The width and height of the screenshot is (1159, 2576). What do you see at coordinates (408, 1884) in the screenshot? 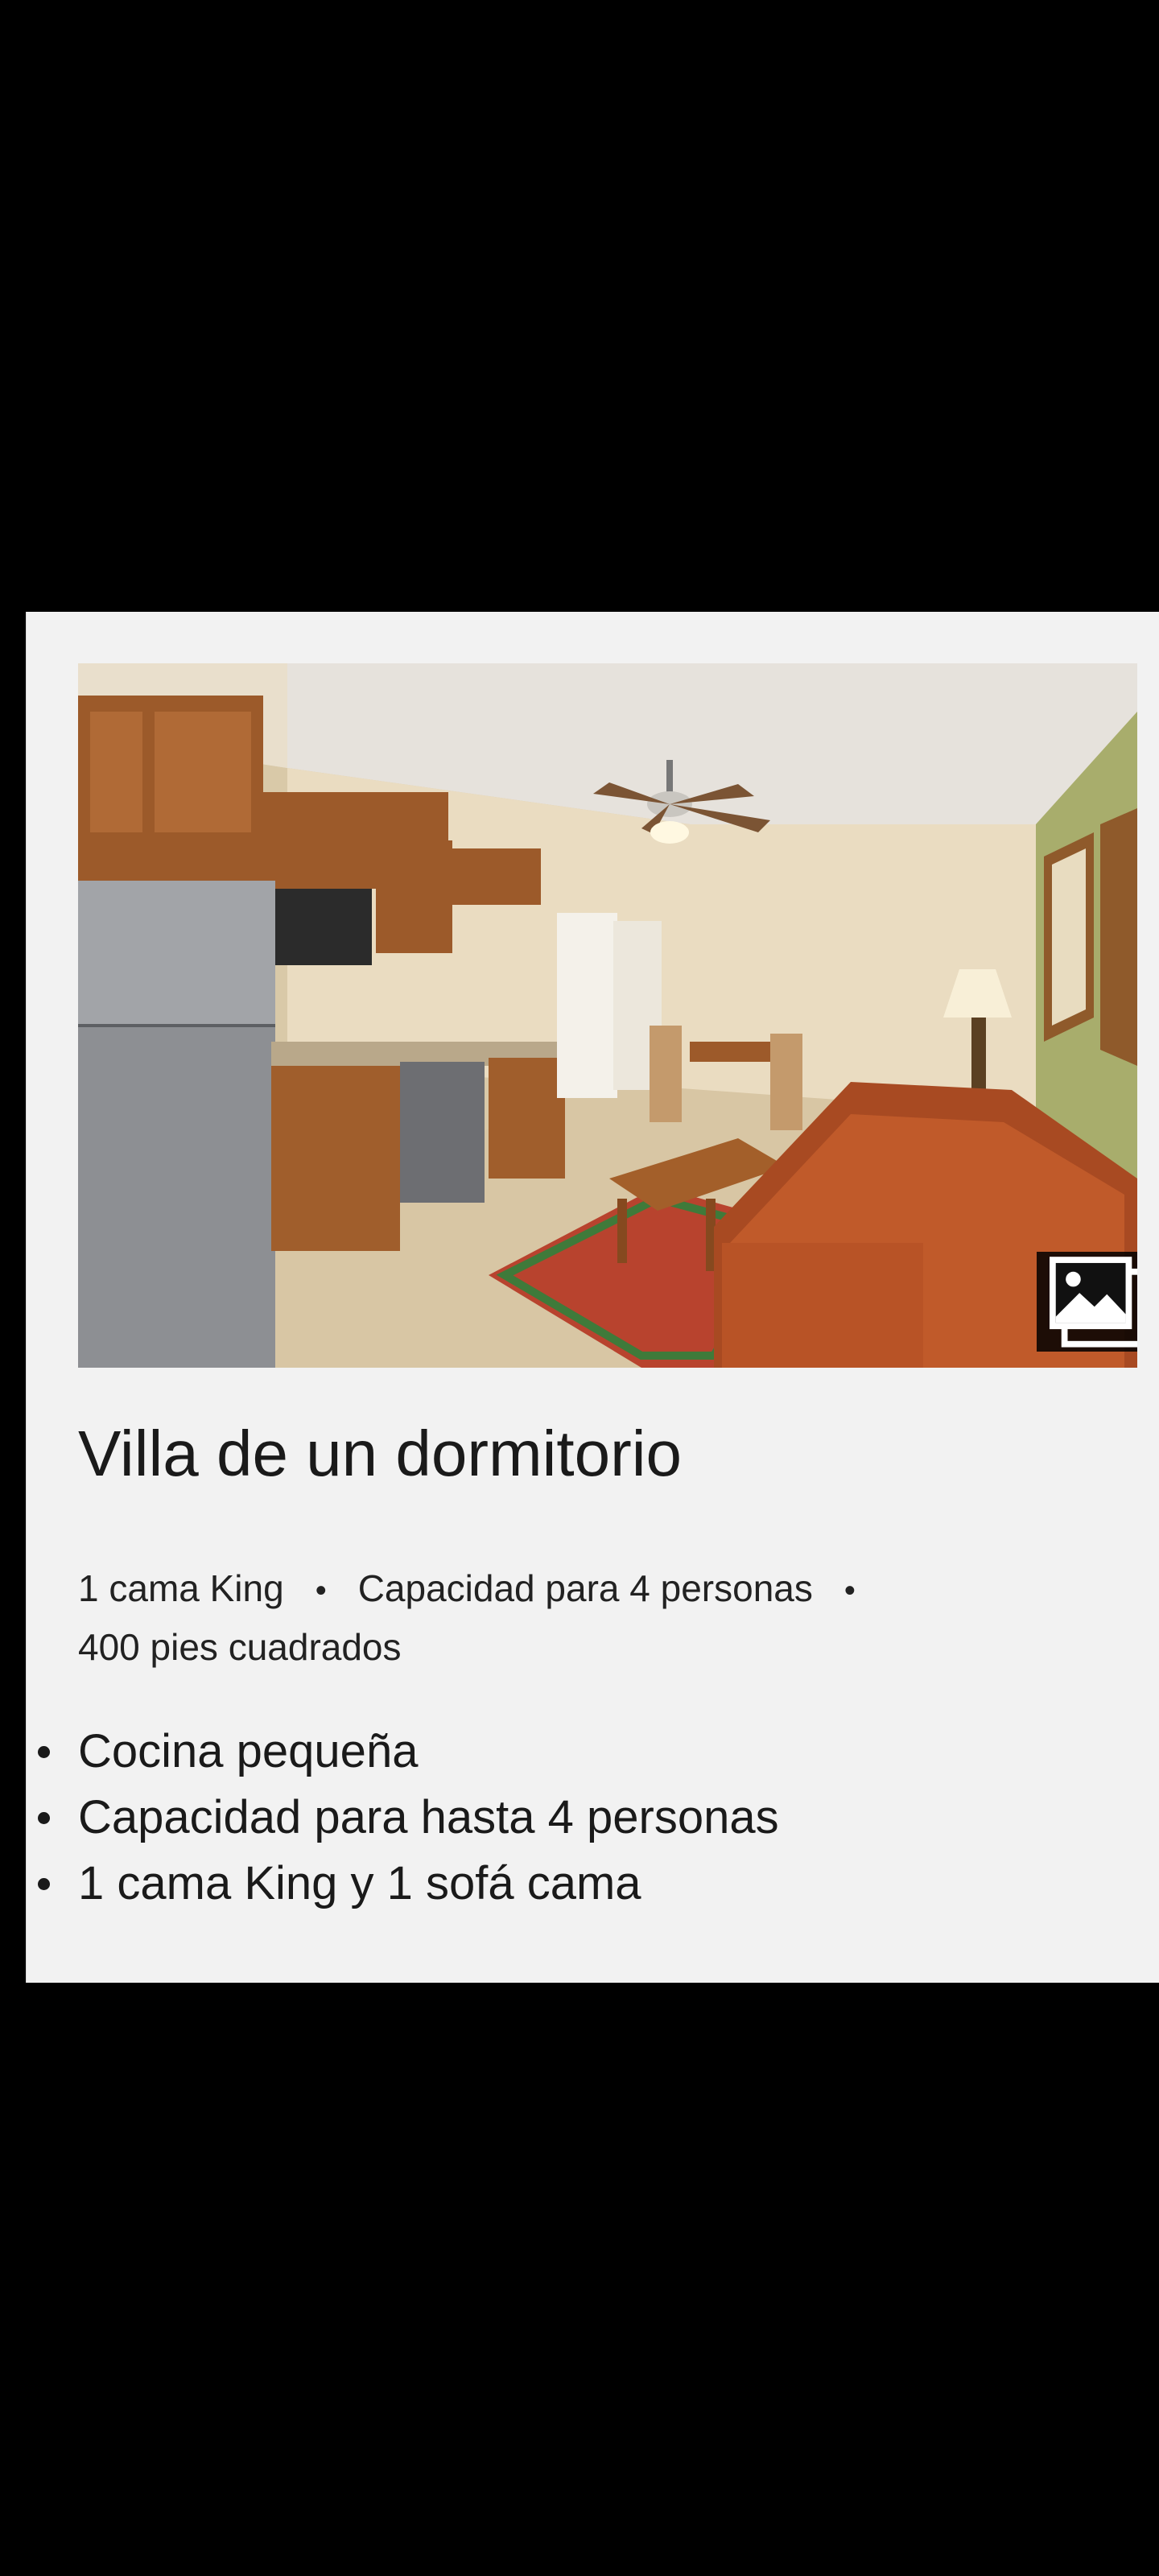
I see `feature-item: 1 cama King y 1 sofá cama` at bounding box center [408, 1884].